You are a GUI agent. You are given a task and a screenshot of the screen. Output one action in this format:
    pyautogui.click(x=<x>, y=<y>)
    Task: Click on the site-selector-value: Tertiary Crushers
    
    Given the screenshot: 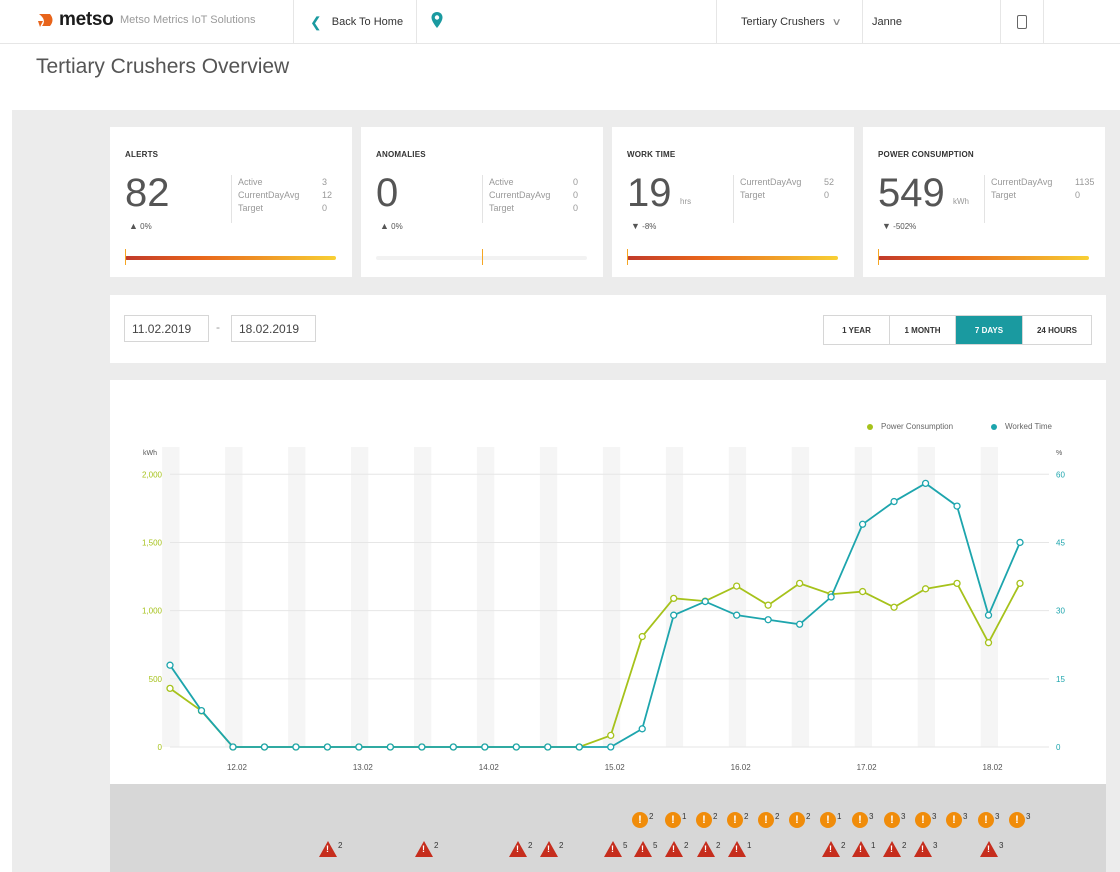 What is the action you would take?
    pyautogui.click(x=783, y=22)
    